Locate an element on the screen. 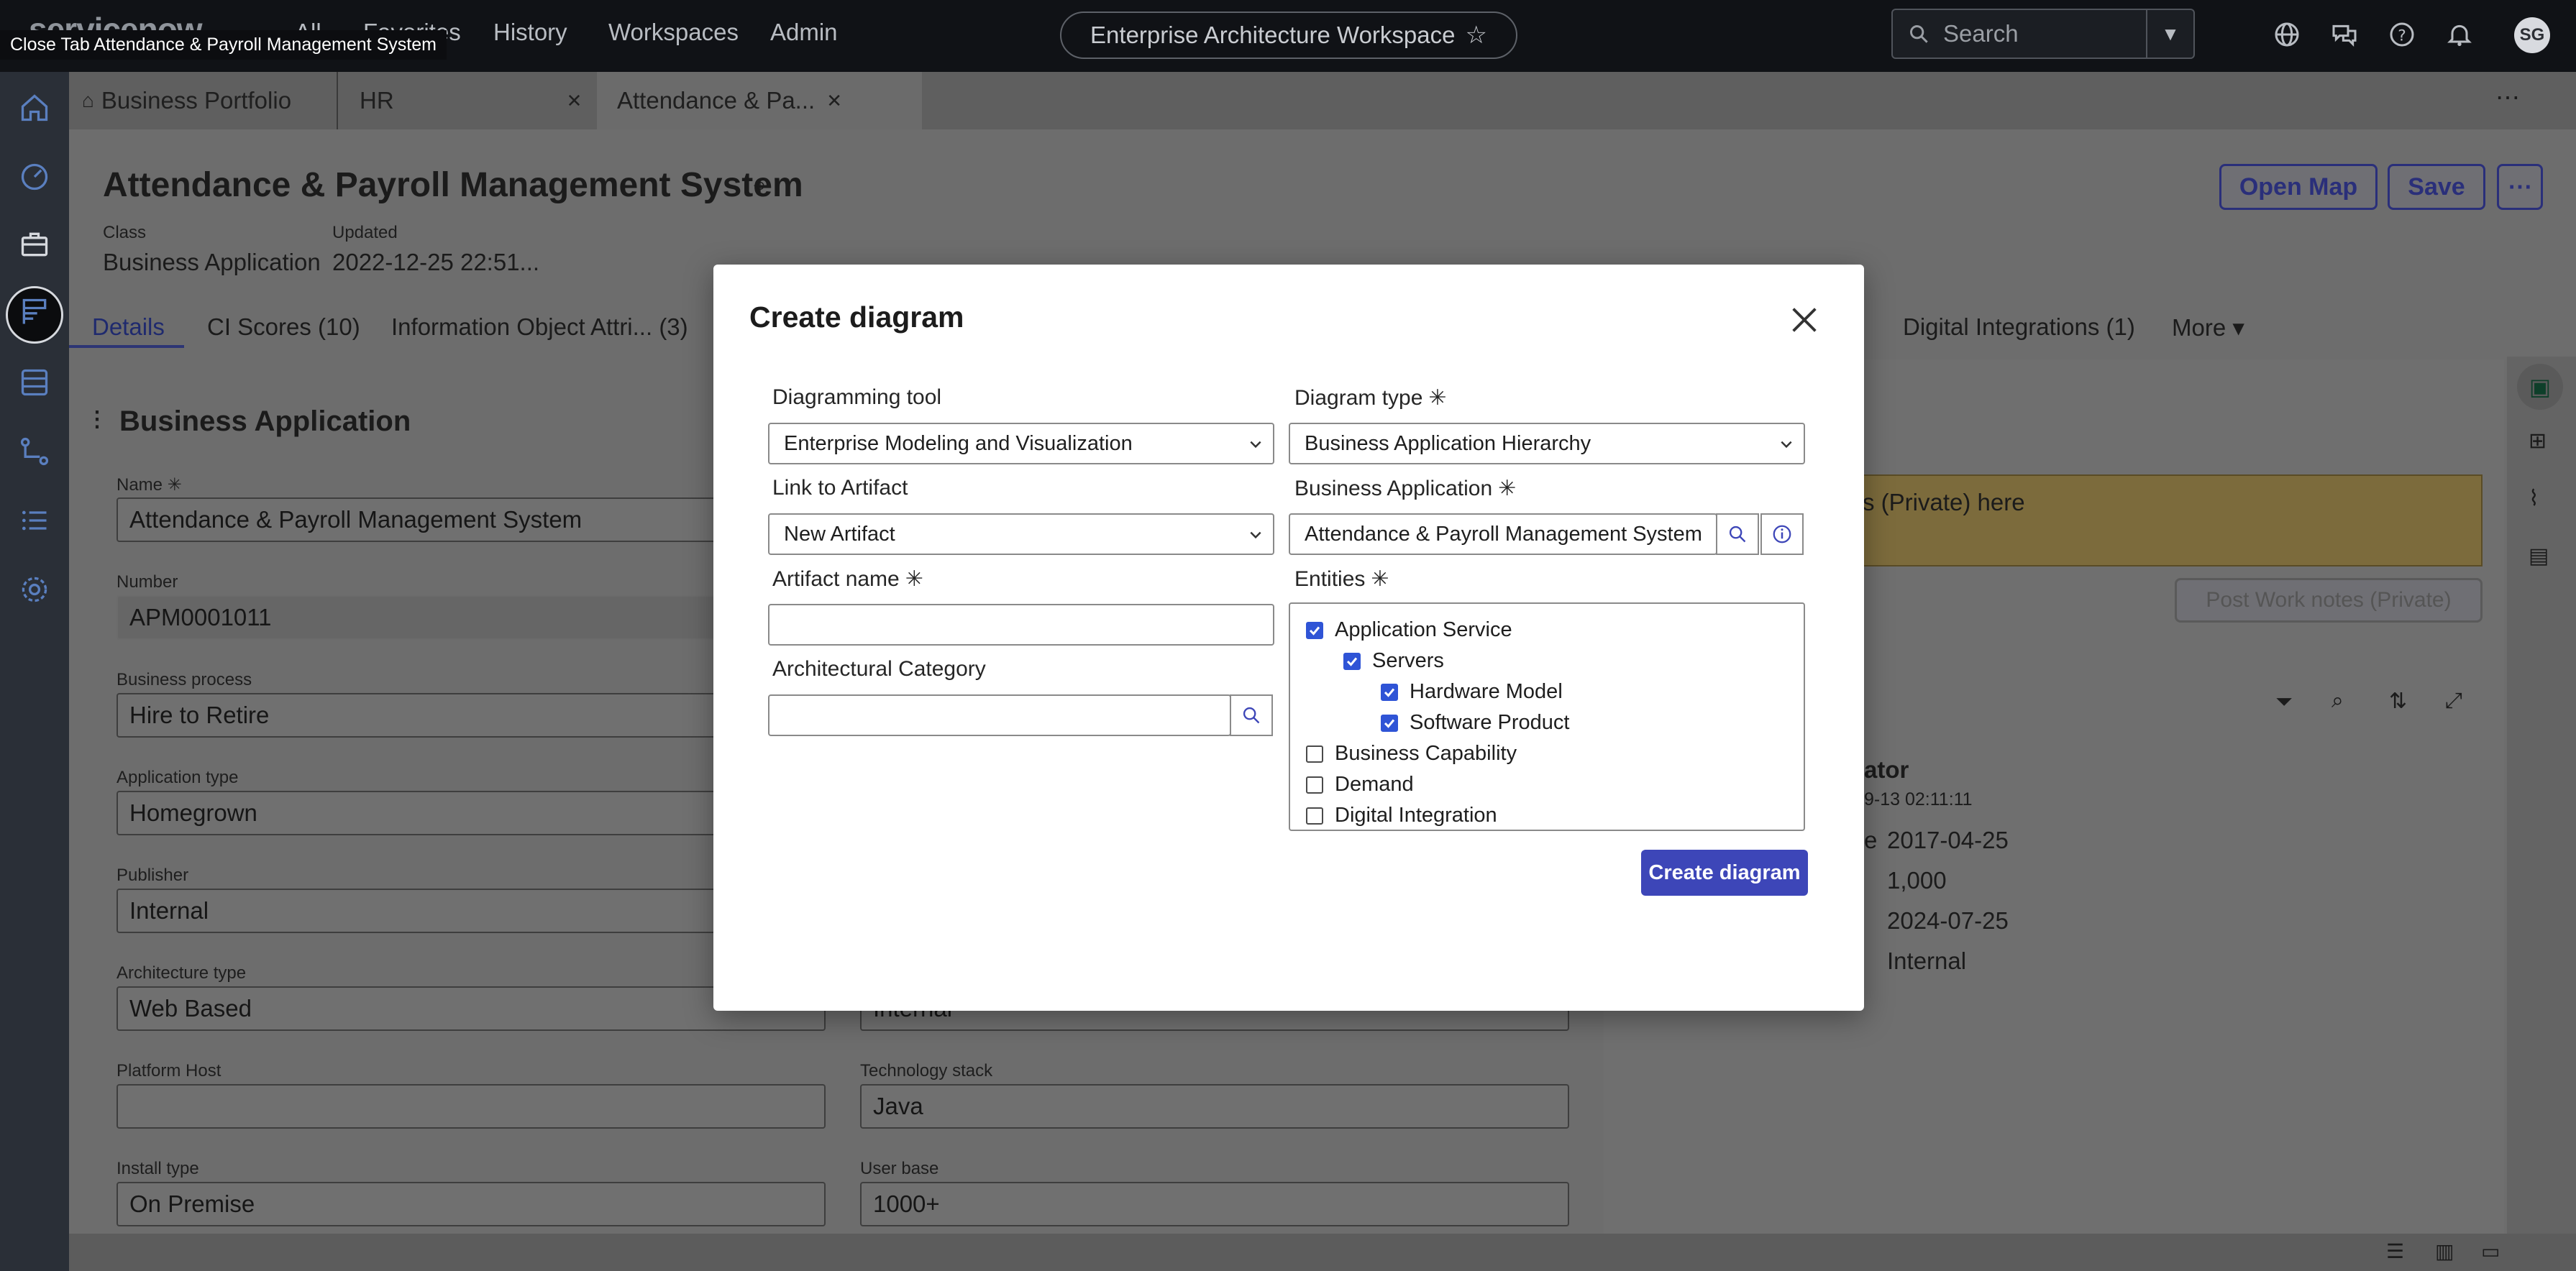  flow-icon is located at coordinates (34, 452).